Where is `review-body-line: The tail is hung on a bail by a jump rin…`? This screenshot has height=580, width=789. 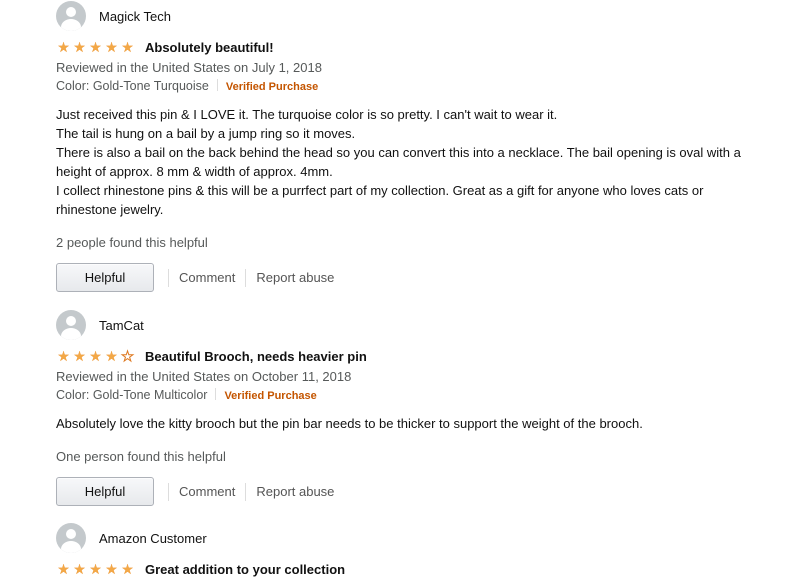 review-body-line: The tail is hung on a bail by a jump rin… is located at coordinates (206, 133).